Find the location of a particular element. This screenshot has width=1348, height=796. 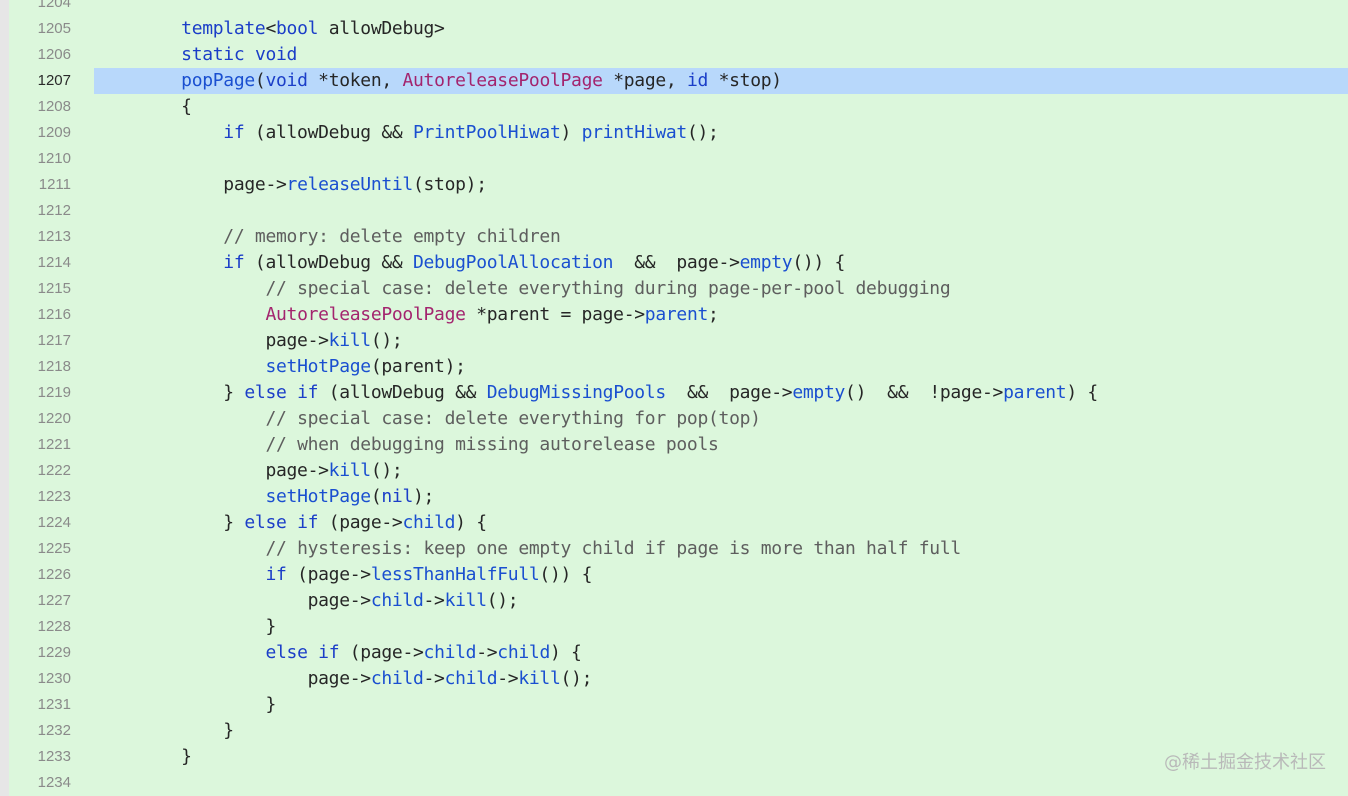

code-line: 1223 setHotPage(nil); is located at coordinates (678, 497).